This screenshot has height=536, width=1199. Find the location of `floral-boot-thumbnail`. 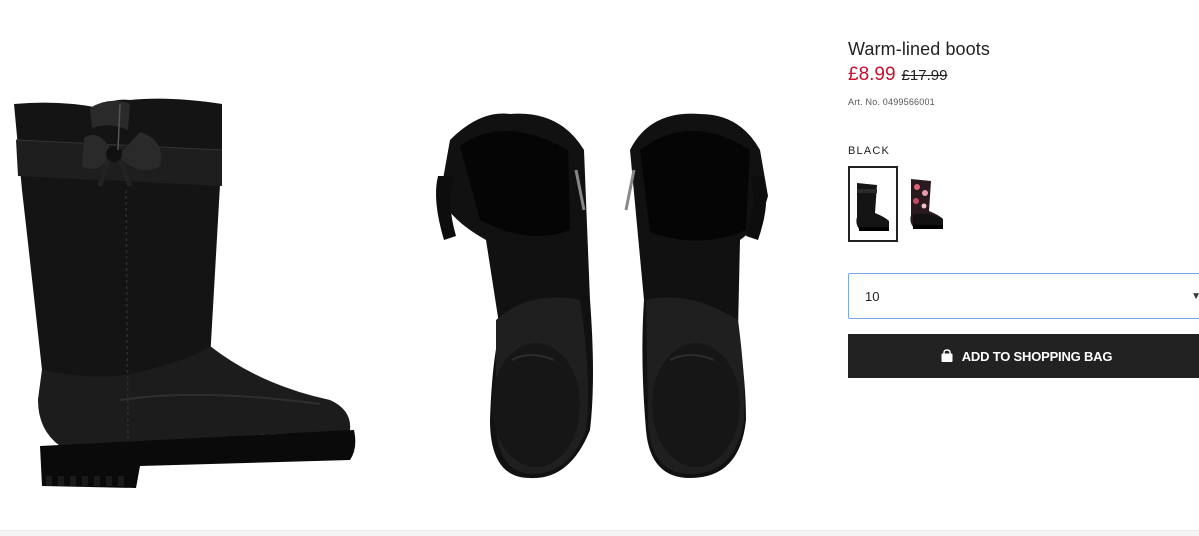

floral-boot-thumbnail is located at coordinates (926, 204).